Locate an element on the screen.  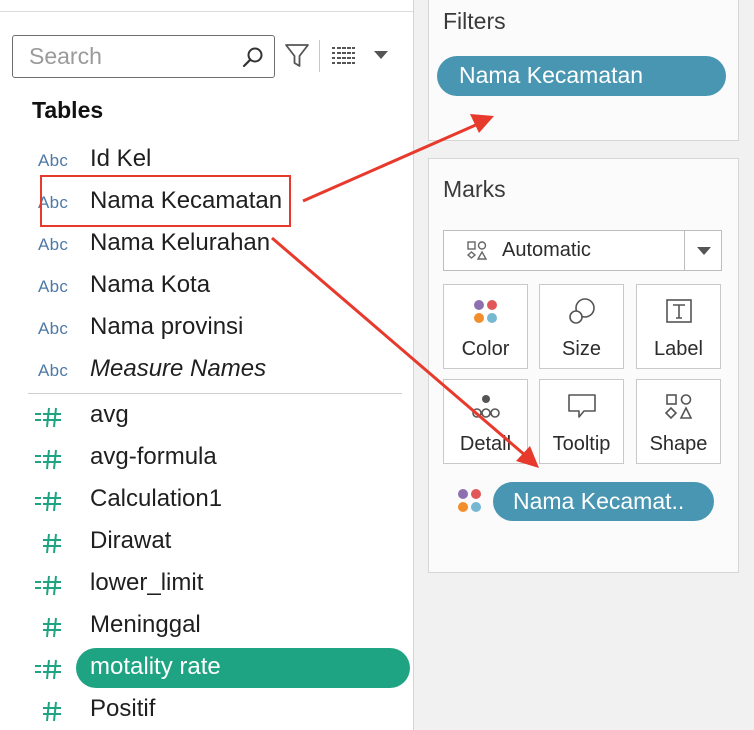
shape-button: Shape is located at coordinates (678, 421).